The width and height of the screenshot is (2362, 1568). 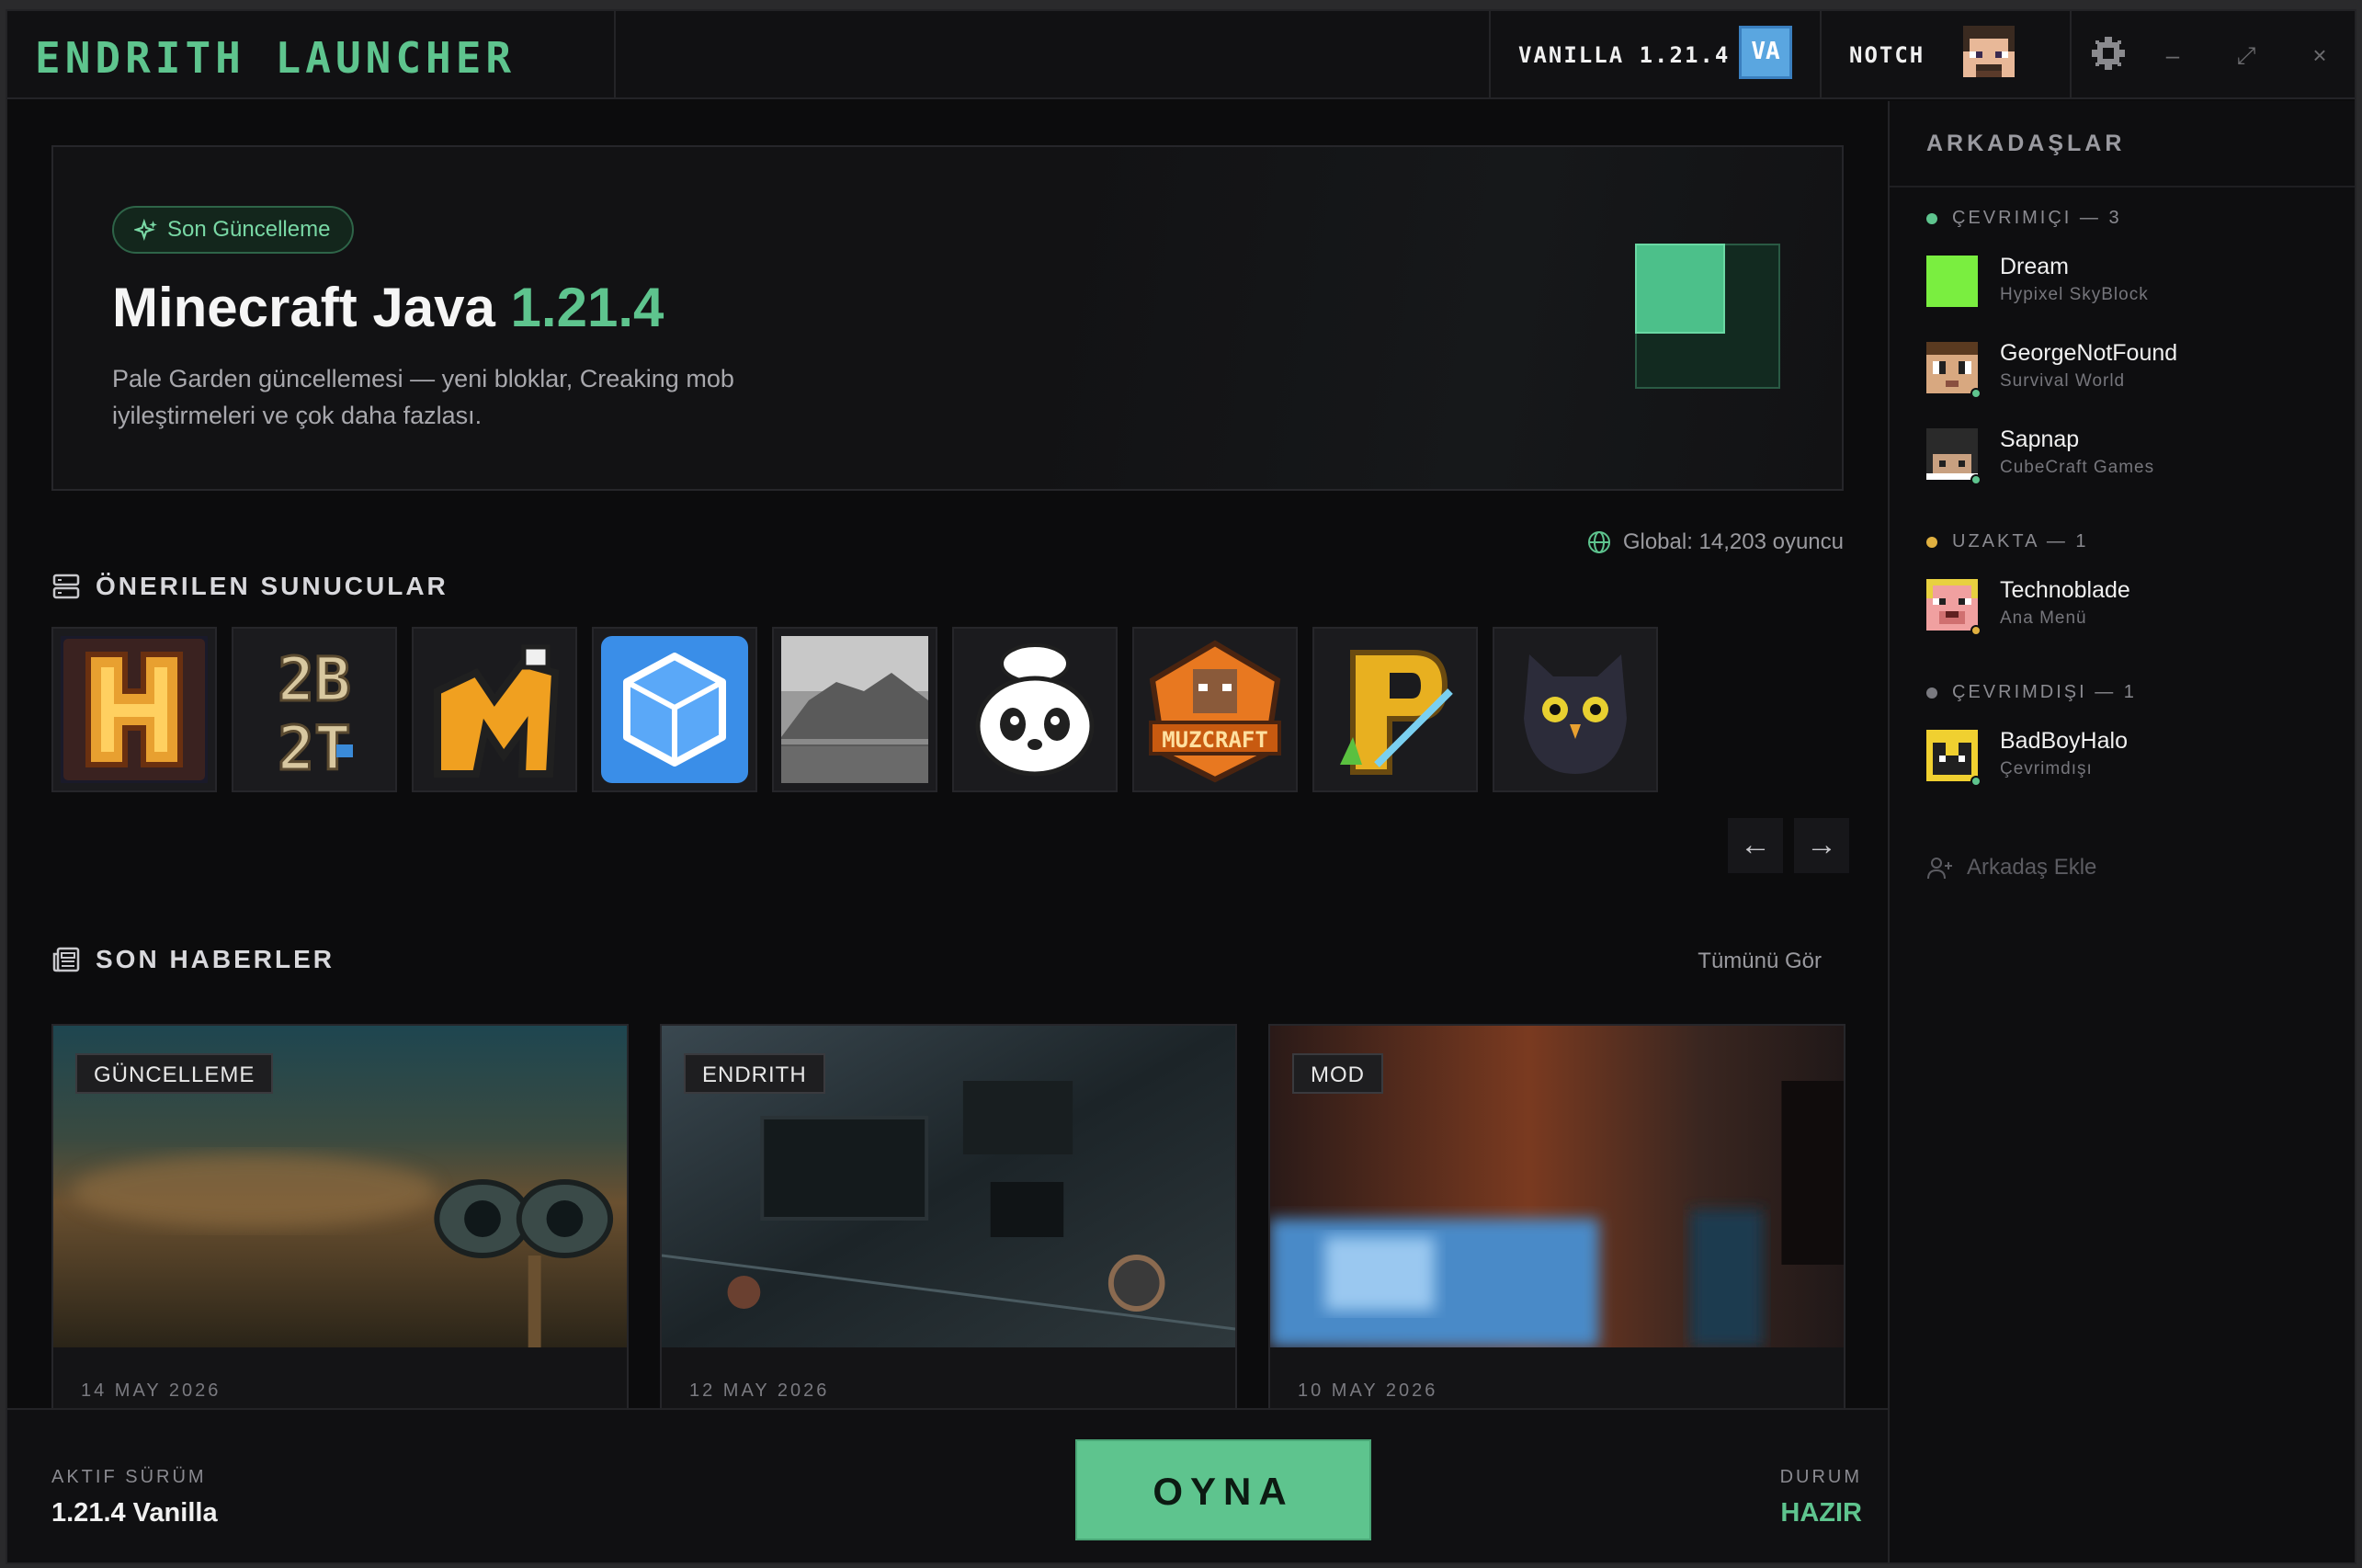 I want to click on sparkle-icon, so click(x=145, y=230).